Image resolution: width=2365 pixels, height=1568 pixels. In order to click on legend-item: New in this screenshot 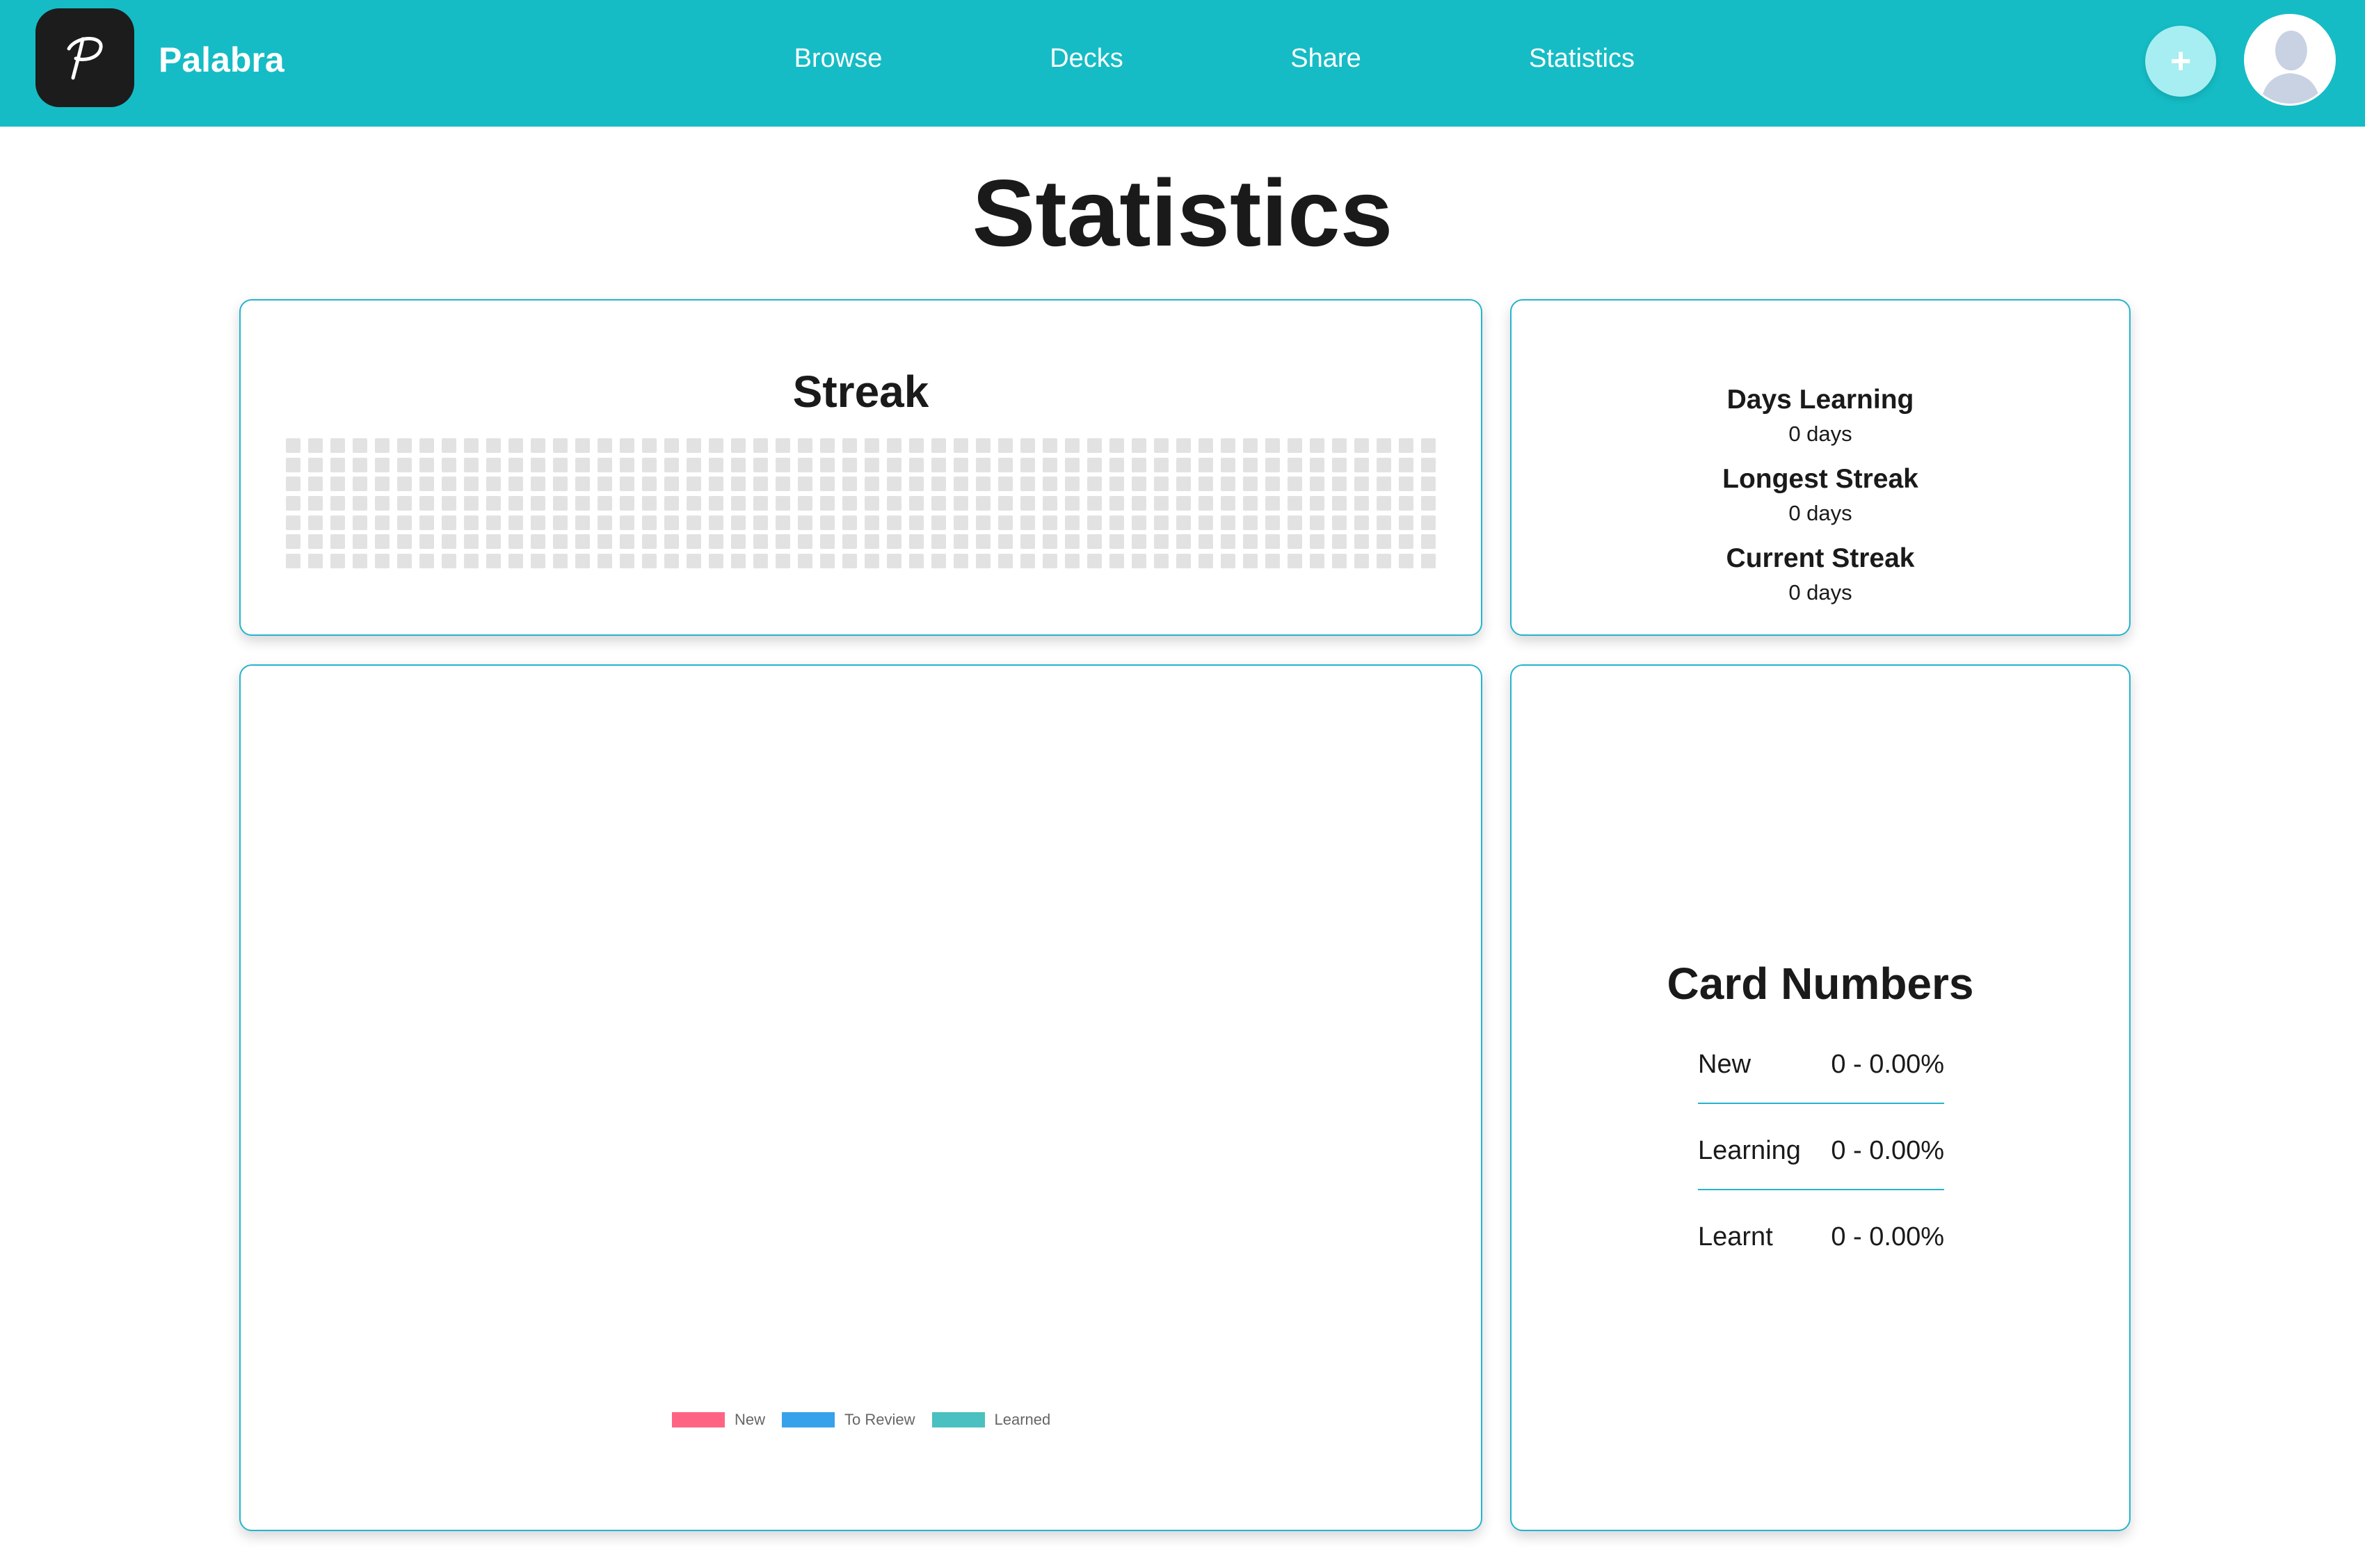, I will do `click(718, 1420)`.